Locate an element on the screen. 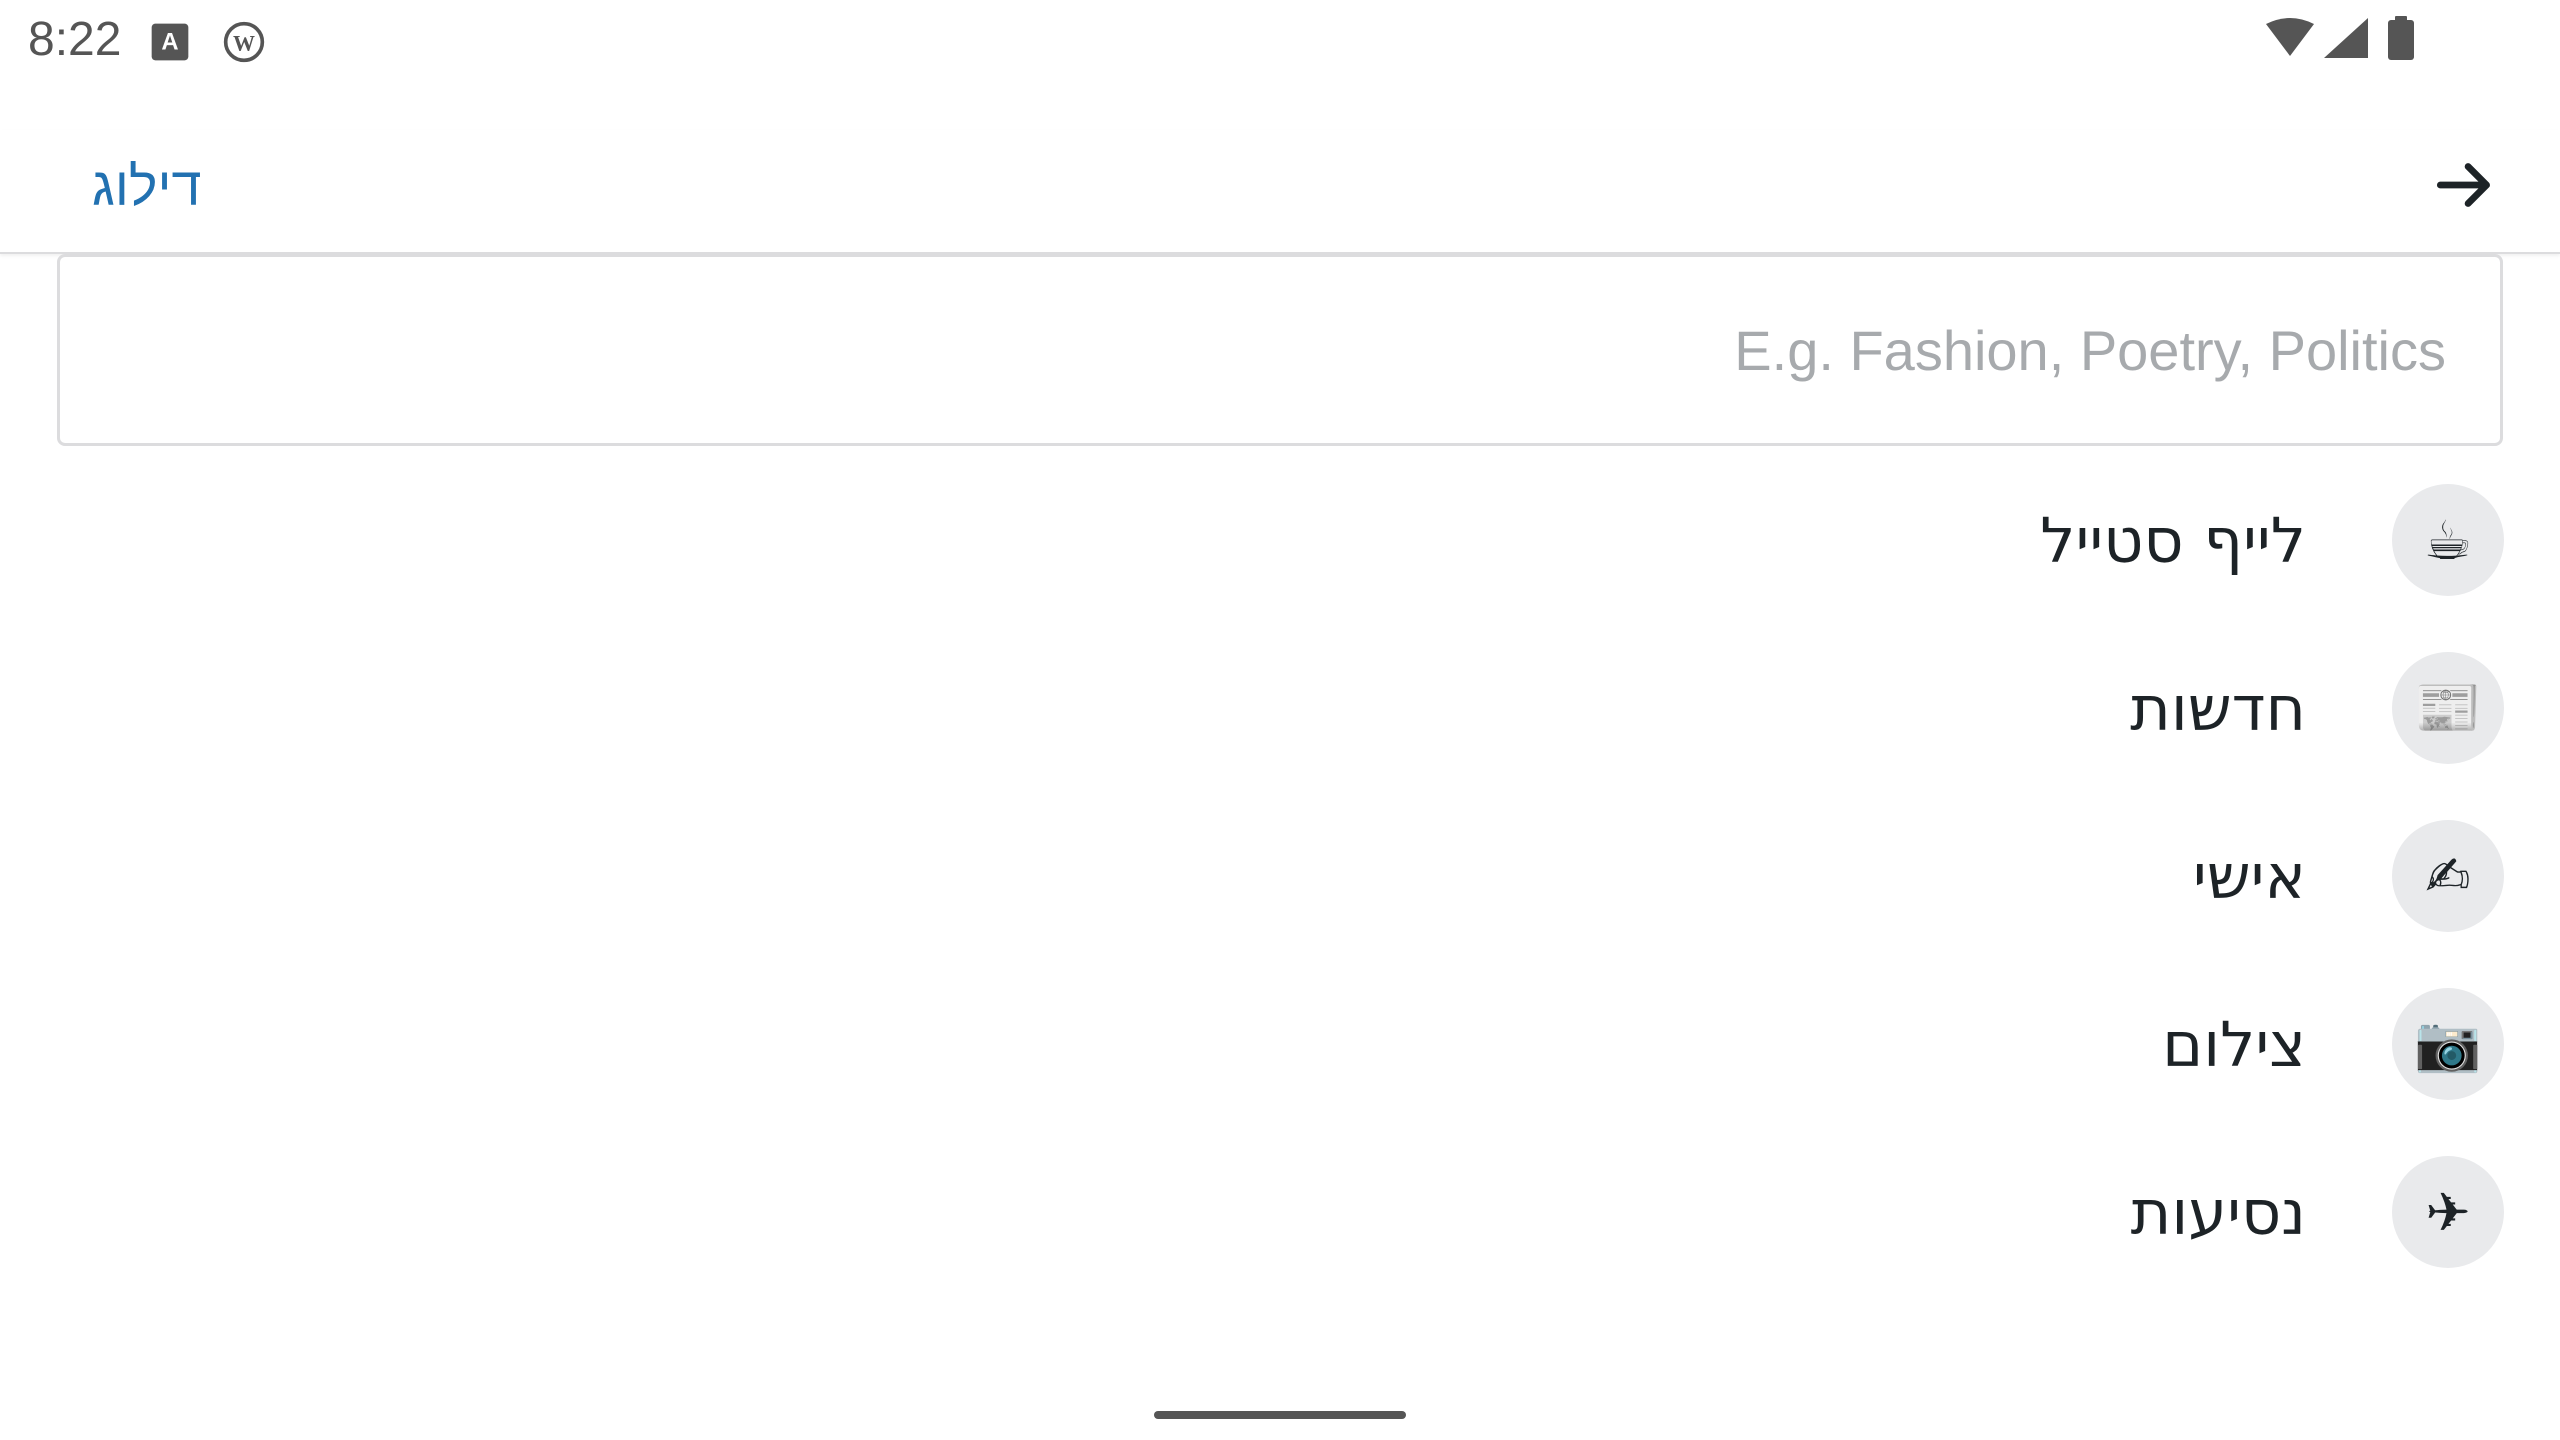  status-time: 8:22 is located at coordinates (75, 39).